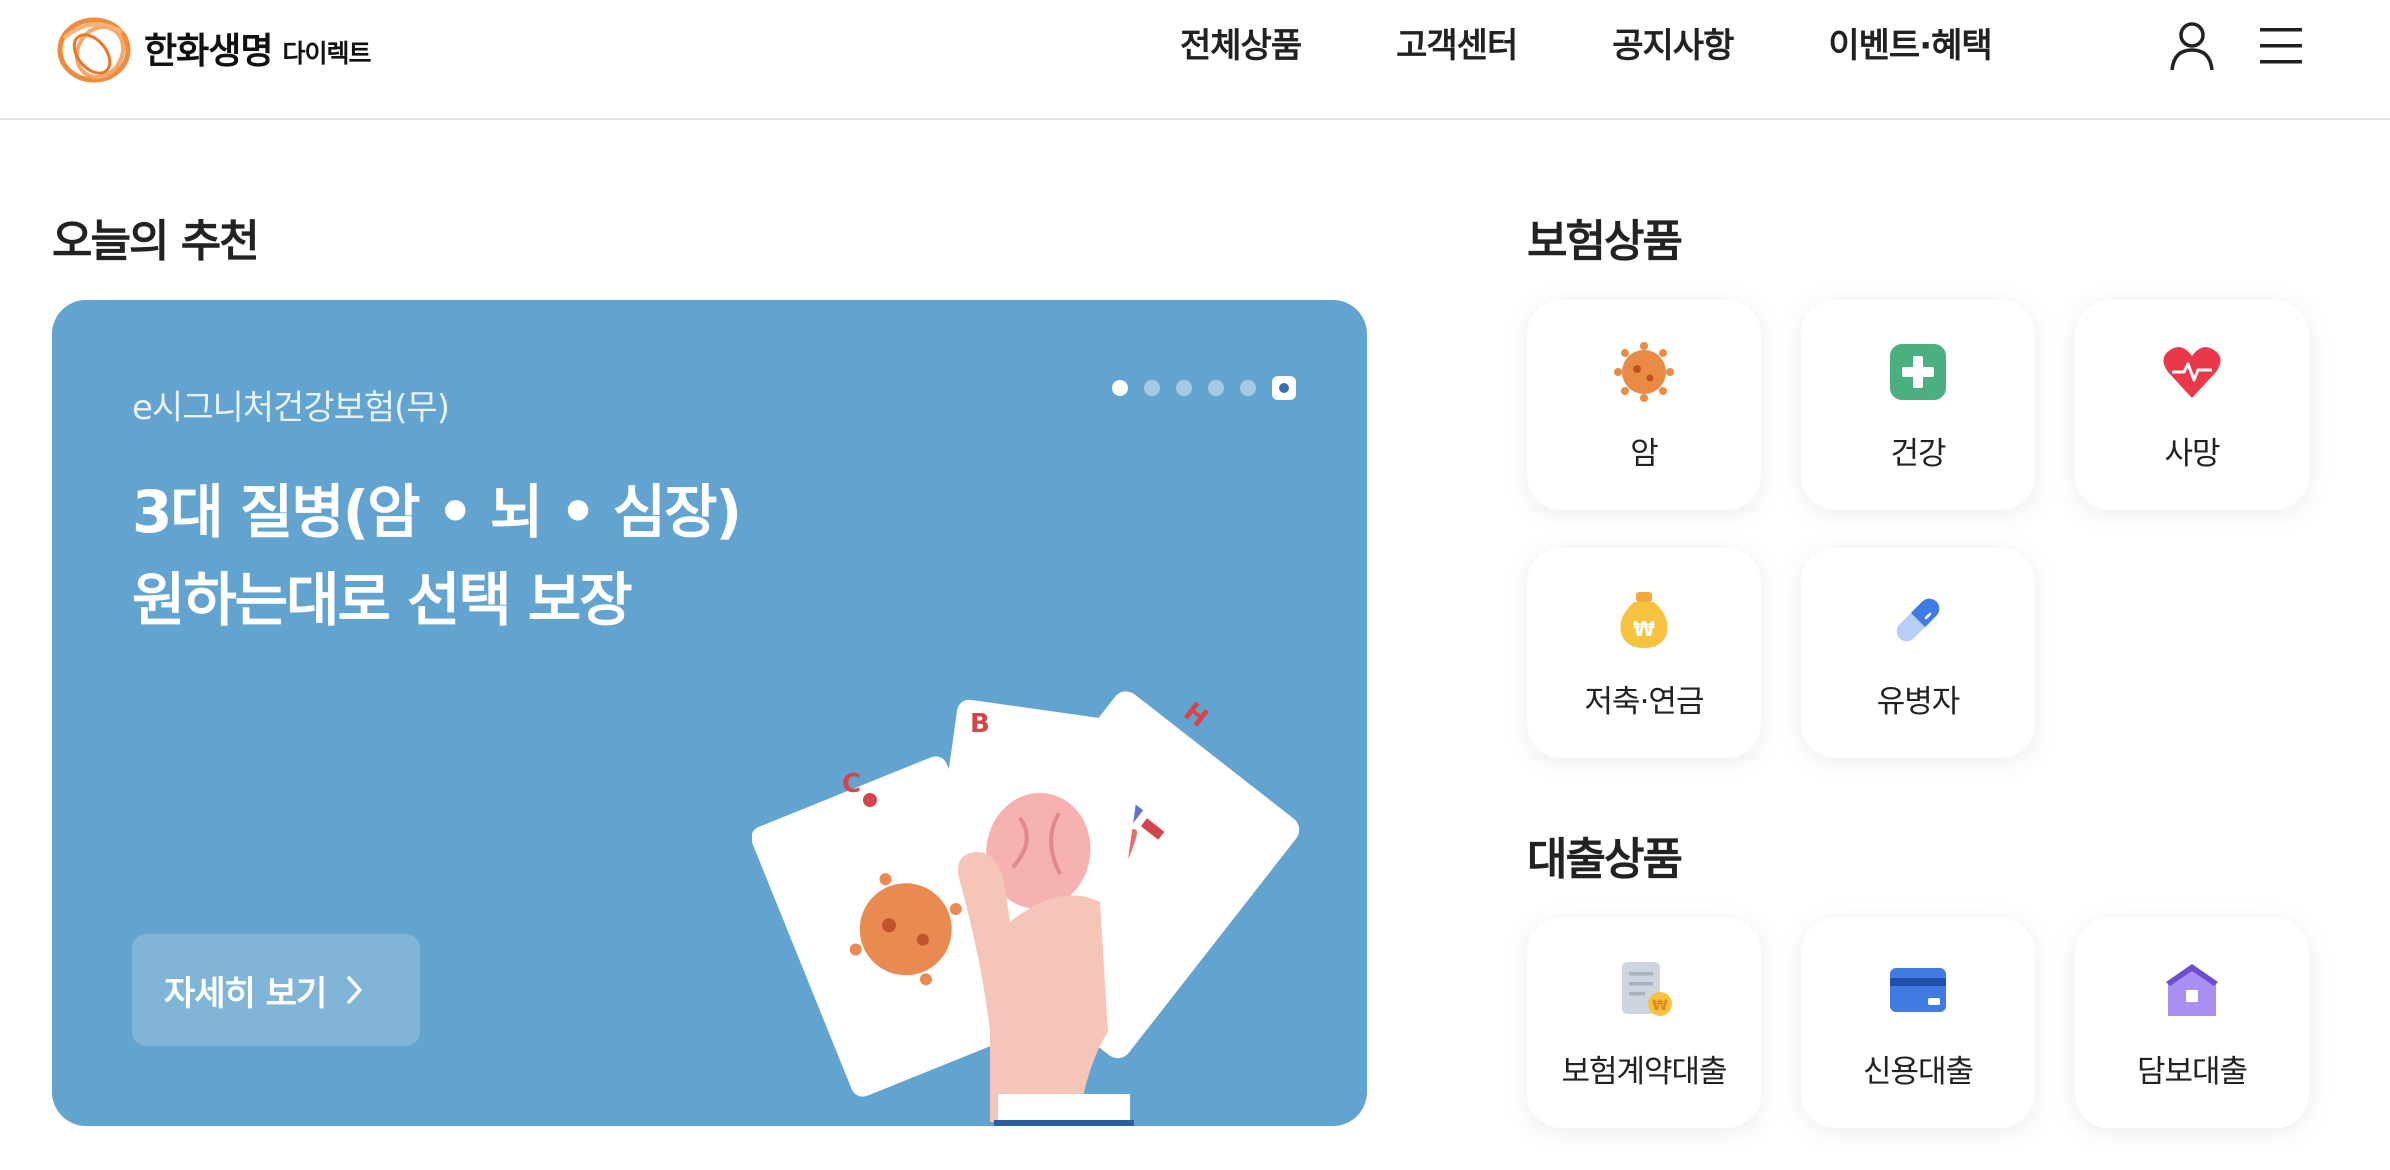 Image resolution: width=2390 pixels, height=1170 pixels. Describe the element at coordinates (1918, 990) in the screenshot. I see `credit-card-icon` at that location.